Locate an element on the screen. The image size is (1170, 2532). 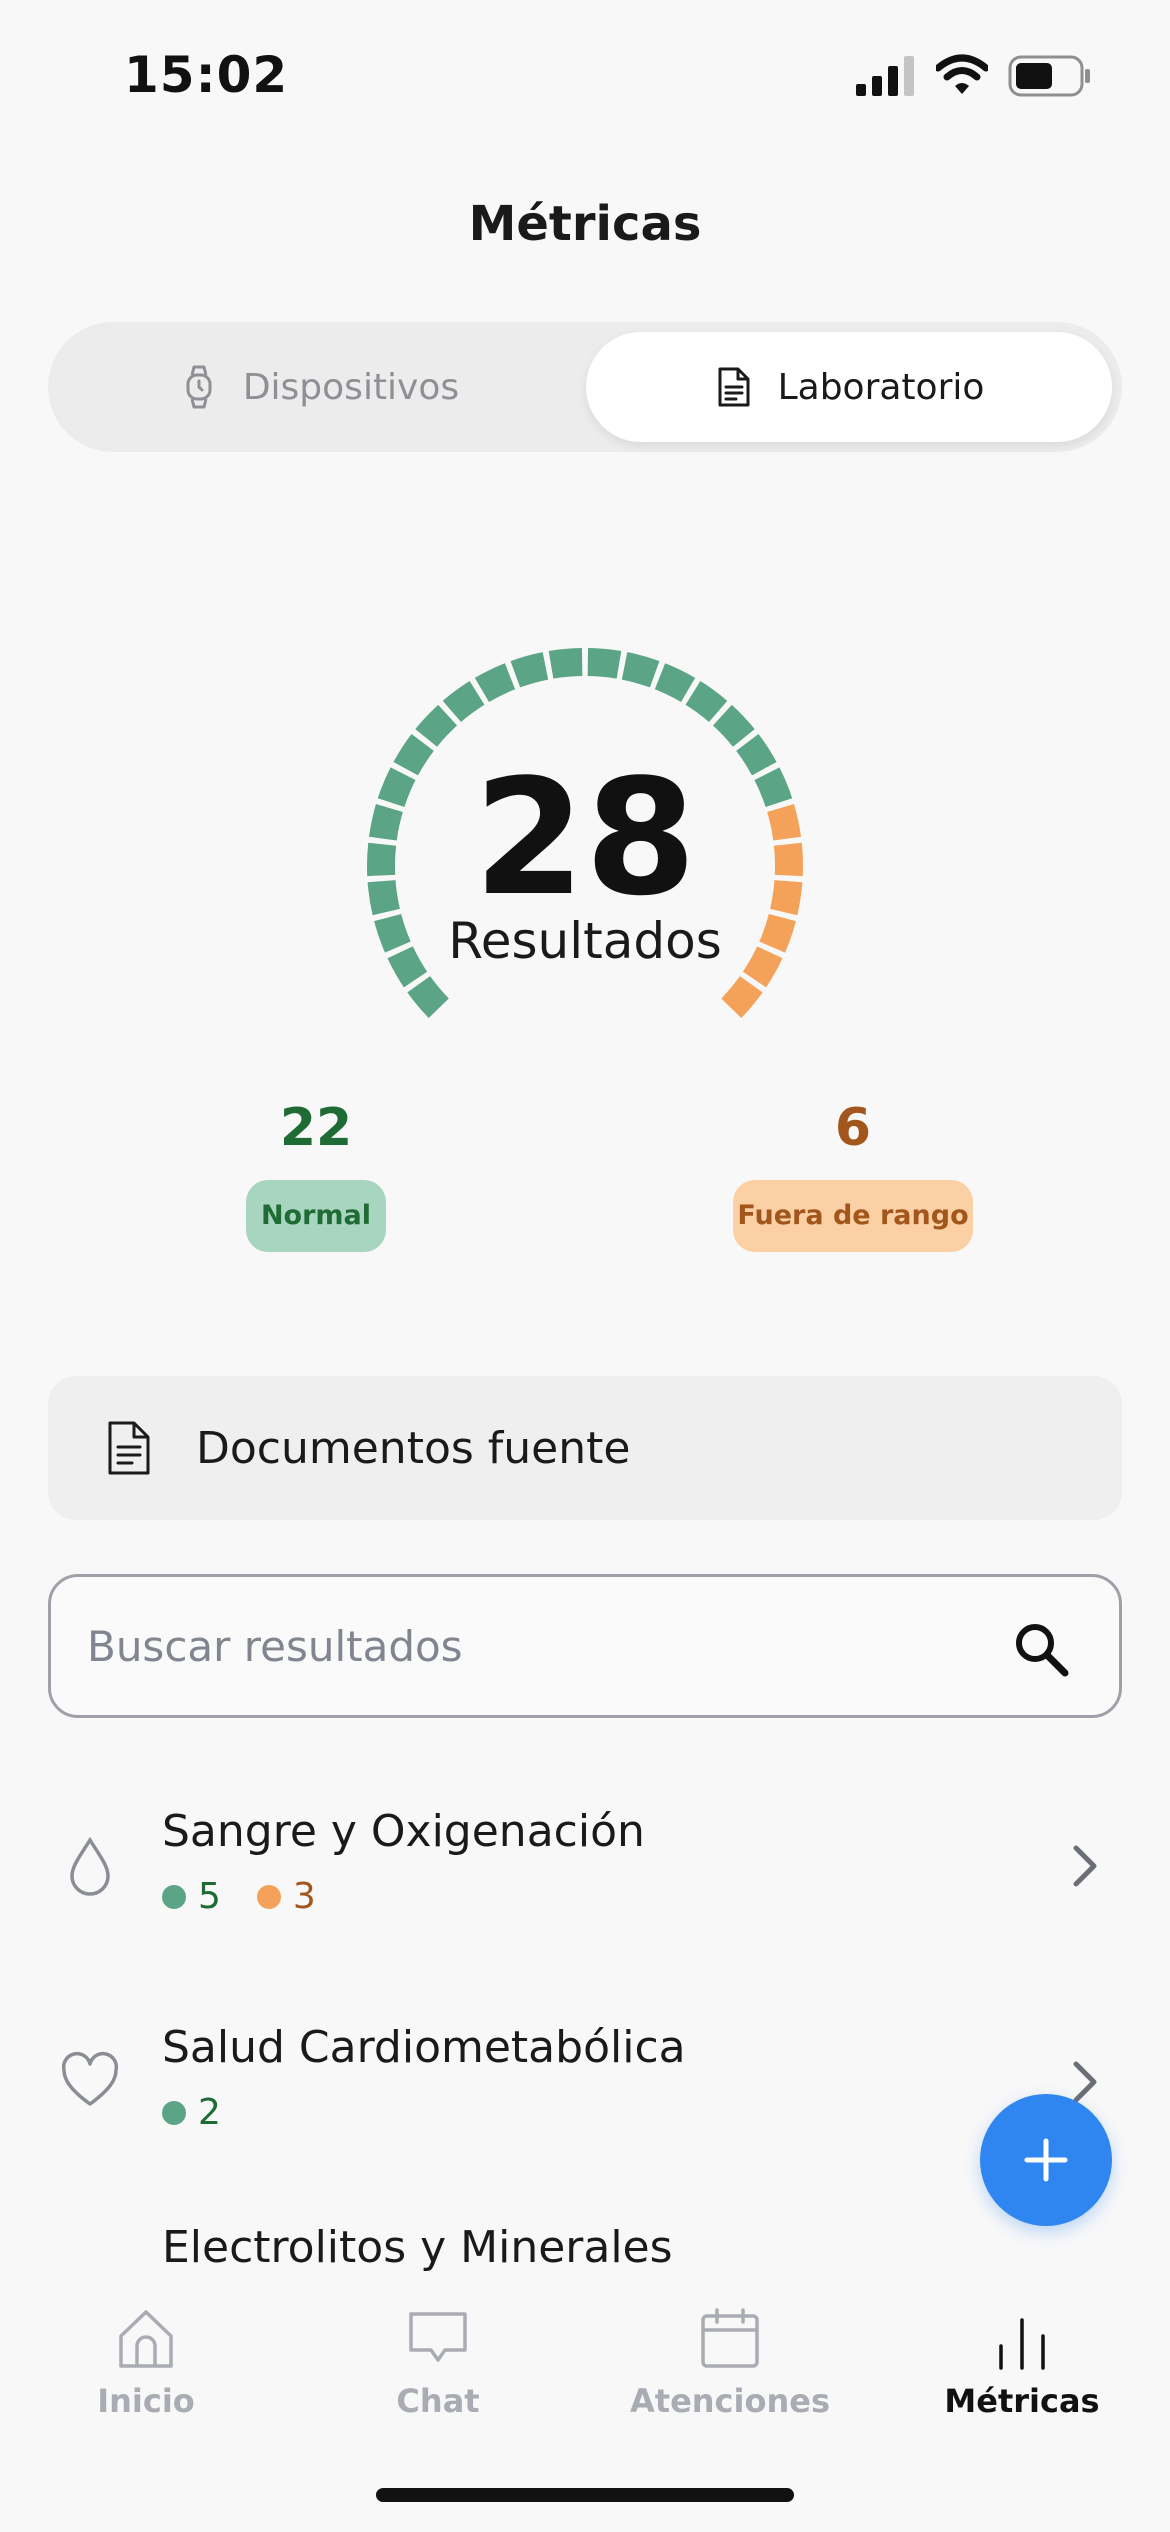
gauge-segment-out-of-range is located at coordinates (742, 997).